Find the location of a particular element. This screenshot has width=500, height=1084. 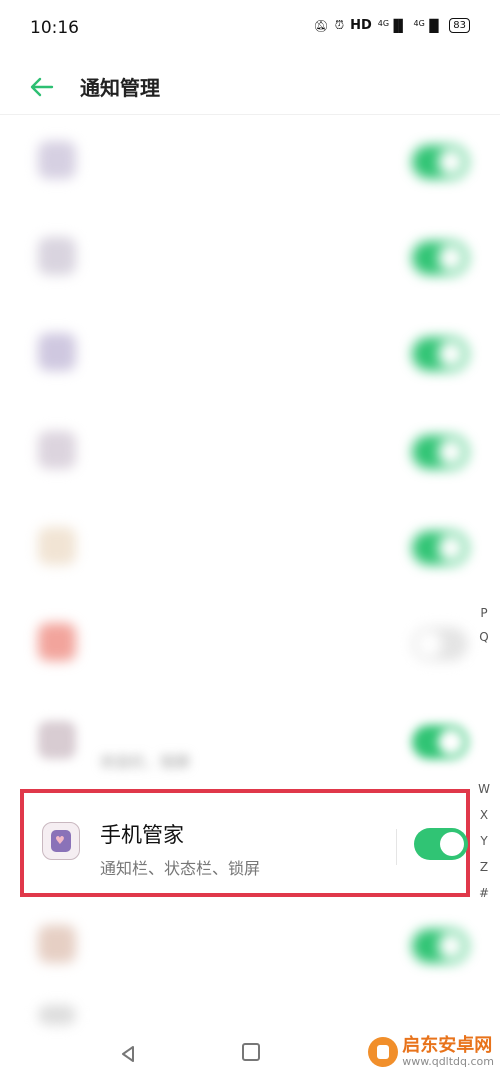

app-sub: 通知栏、状态栏、锁屏 is located at coordinates (180, 868).